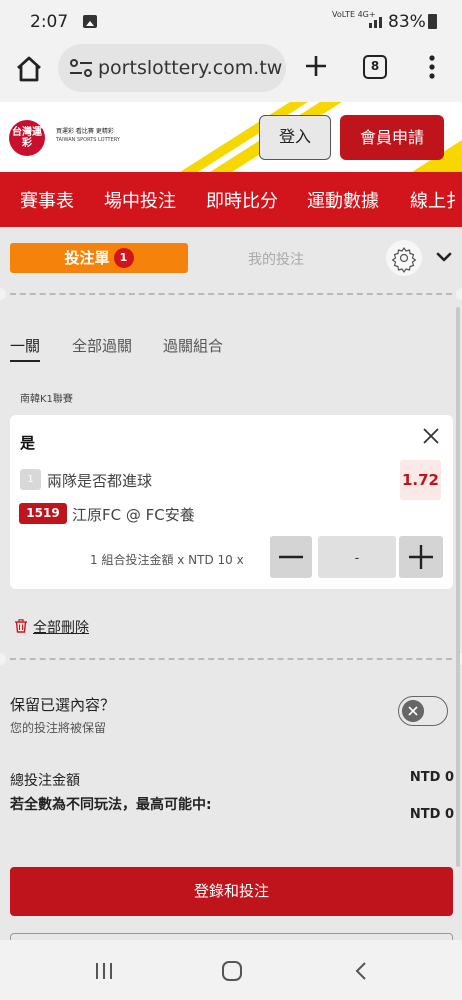 The height and width of the screenshot is (1000, 462). I want to click on site-settings-icon, so click(81, 68).